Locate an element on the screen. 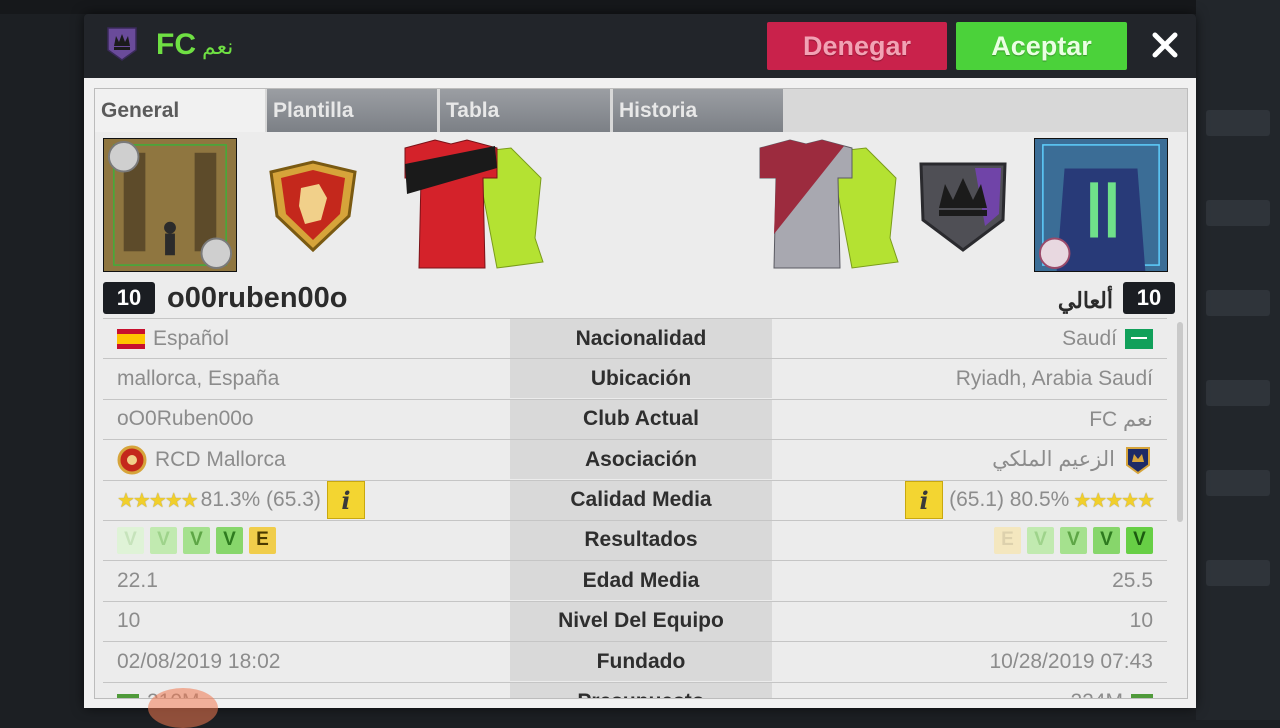 This screenshot has height=728, width=1280. right-cell: Saudí is located at coordinates (957, 338).